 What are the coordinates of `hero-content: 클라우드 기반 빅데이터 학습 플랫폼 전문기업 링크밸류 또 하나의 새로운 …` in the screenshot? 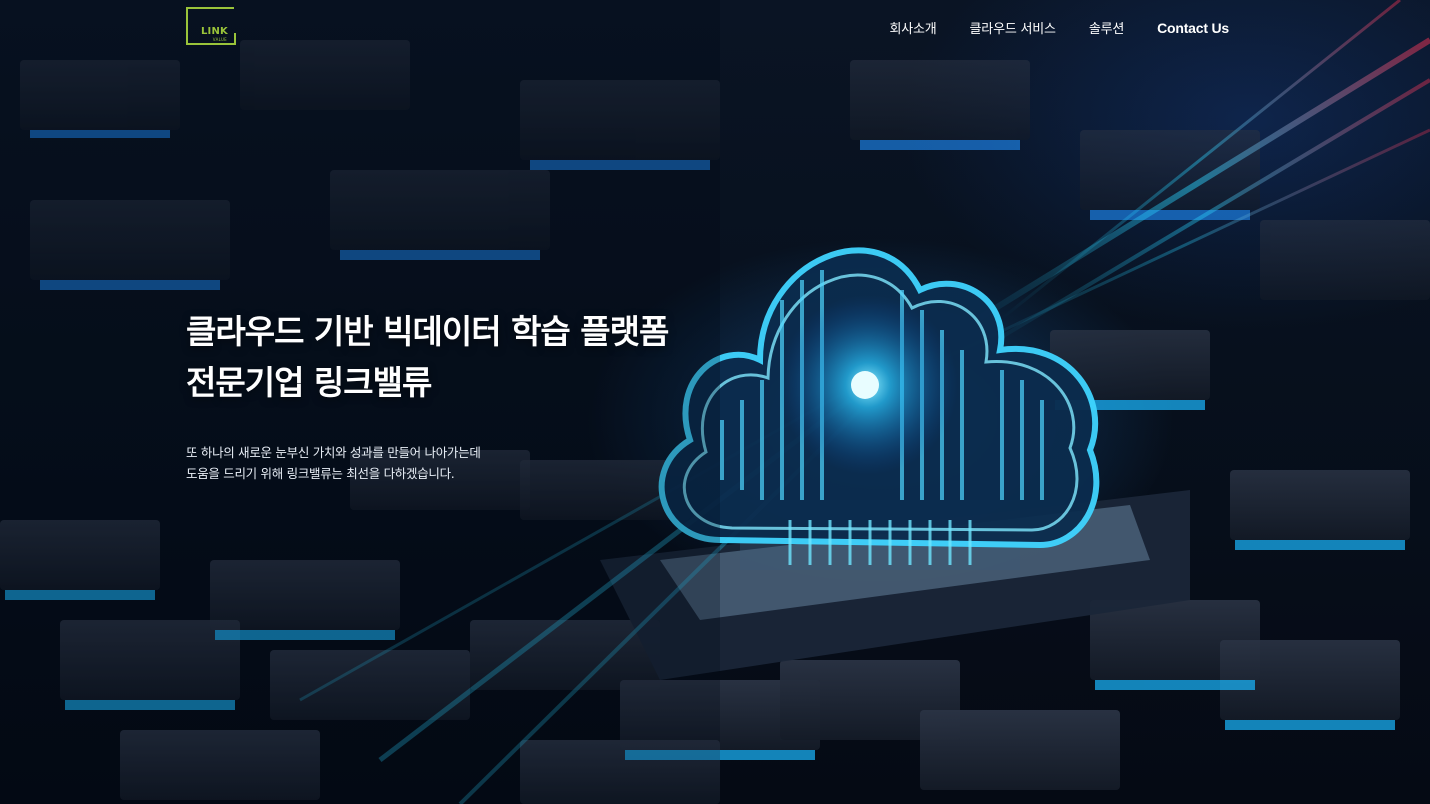 It's located at (446, 395).